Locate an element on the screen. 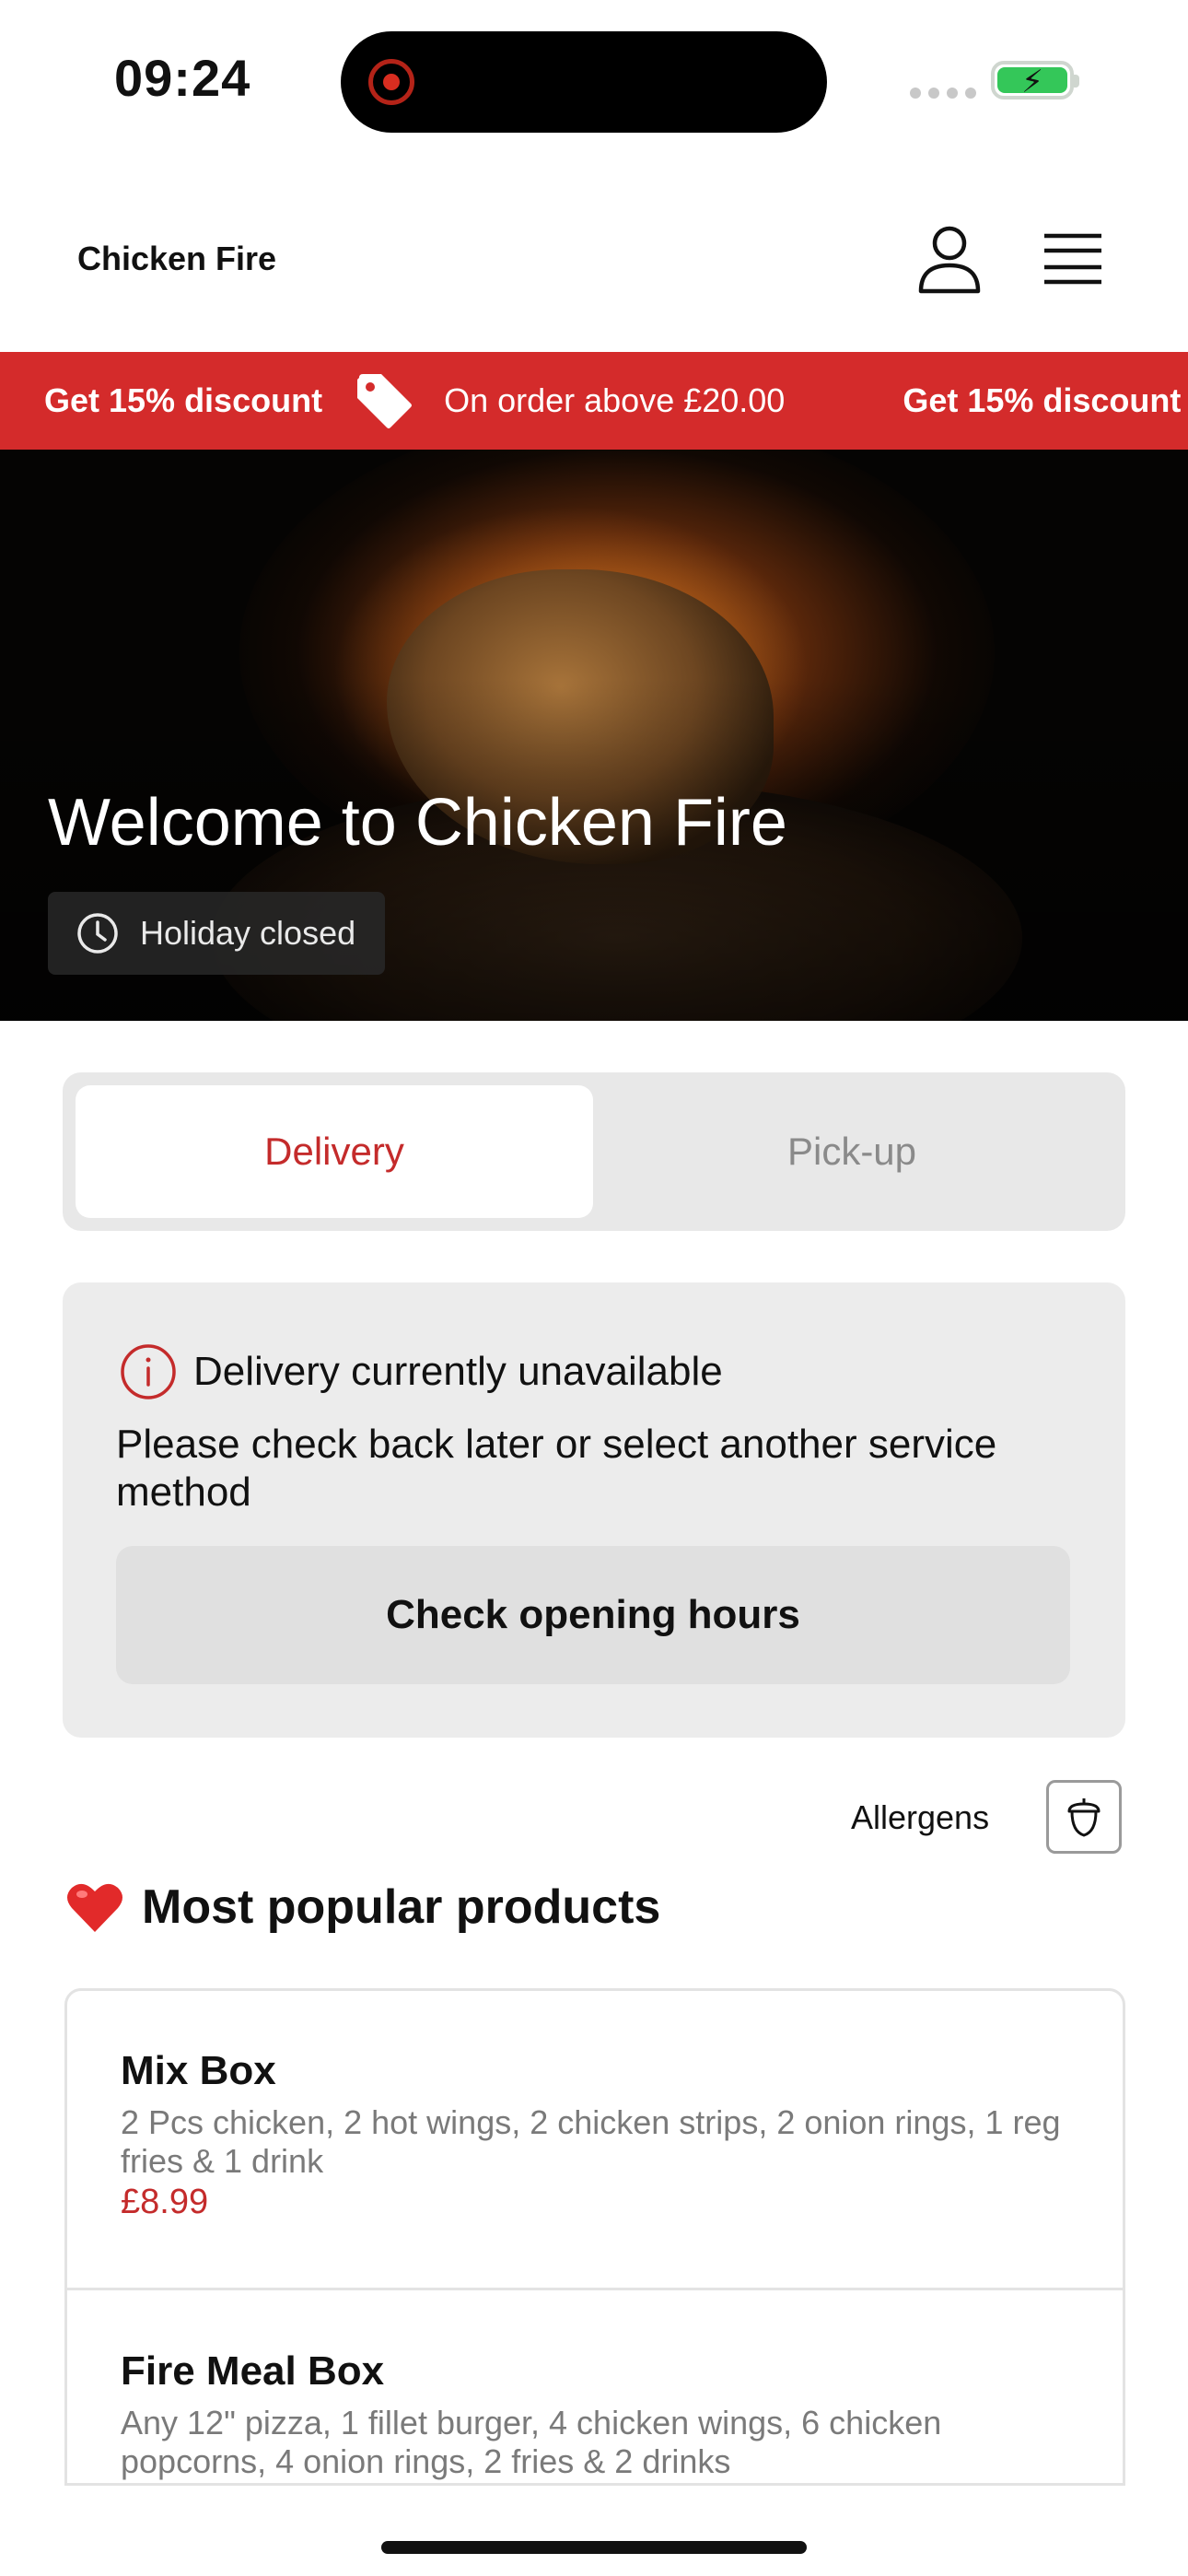  red-heart-icon is located at coordinates (94, 1907).